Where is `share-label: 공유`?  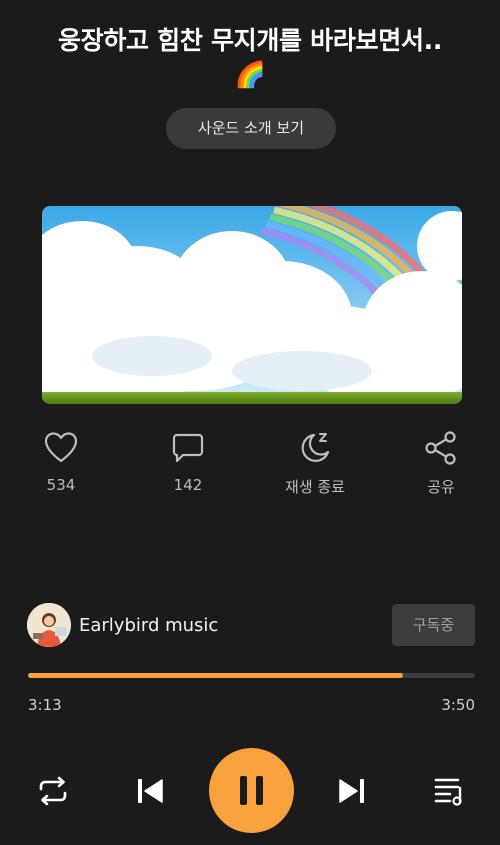
share-label: 공유 is located at coordinates (441, 487).